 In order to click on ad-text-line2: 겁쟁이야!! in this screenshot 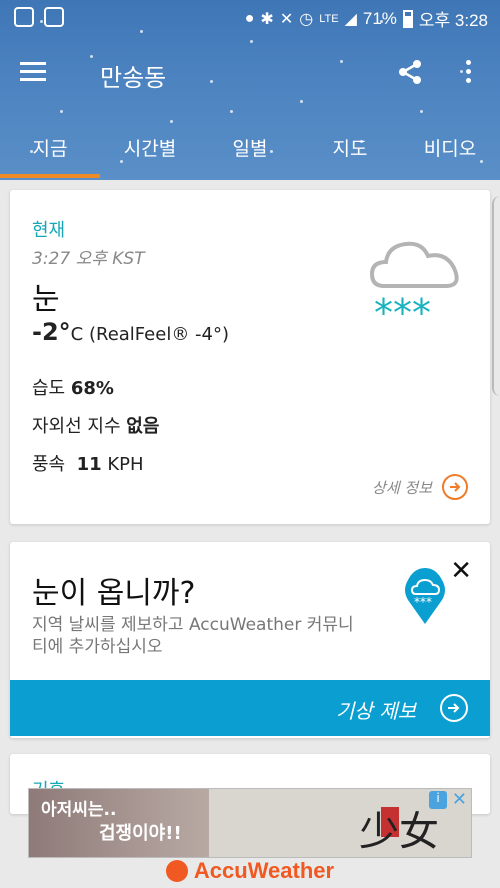, I will do `click(140, 833)`.